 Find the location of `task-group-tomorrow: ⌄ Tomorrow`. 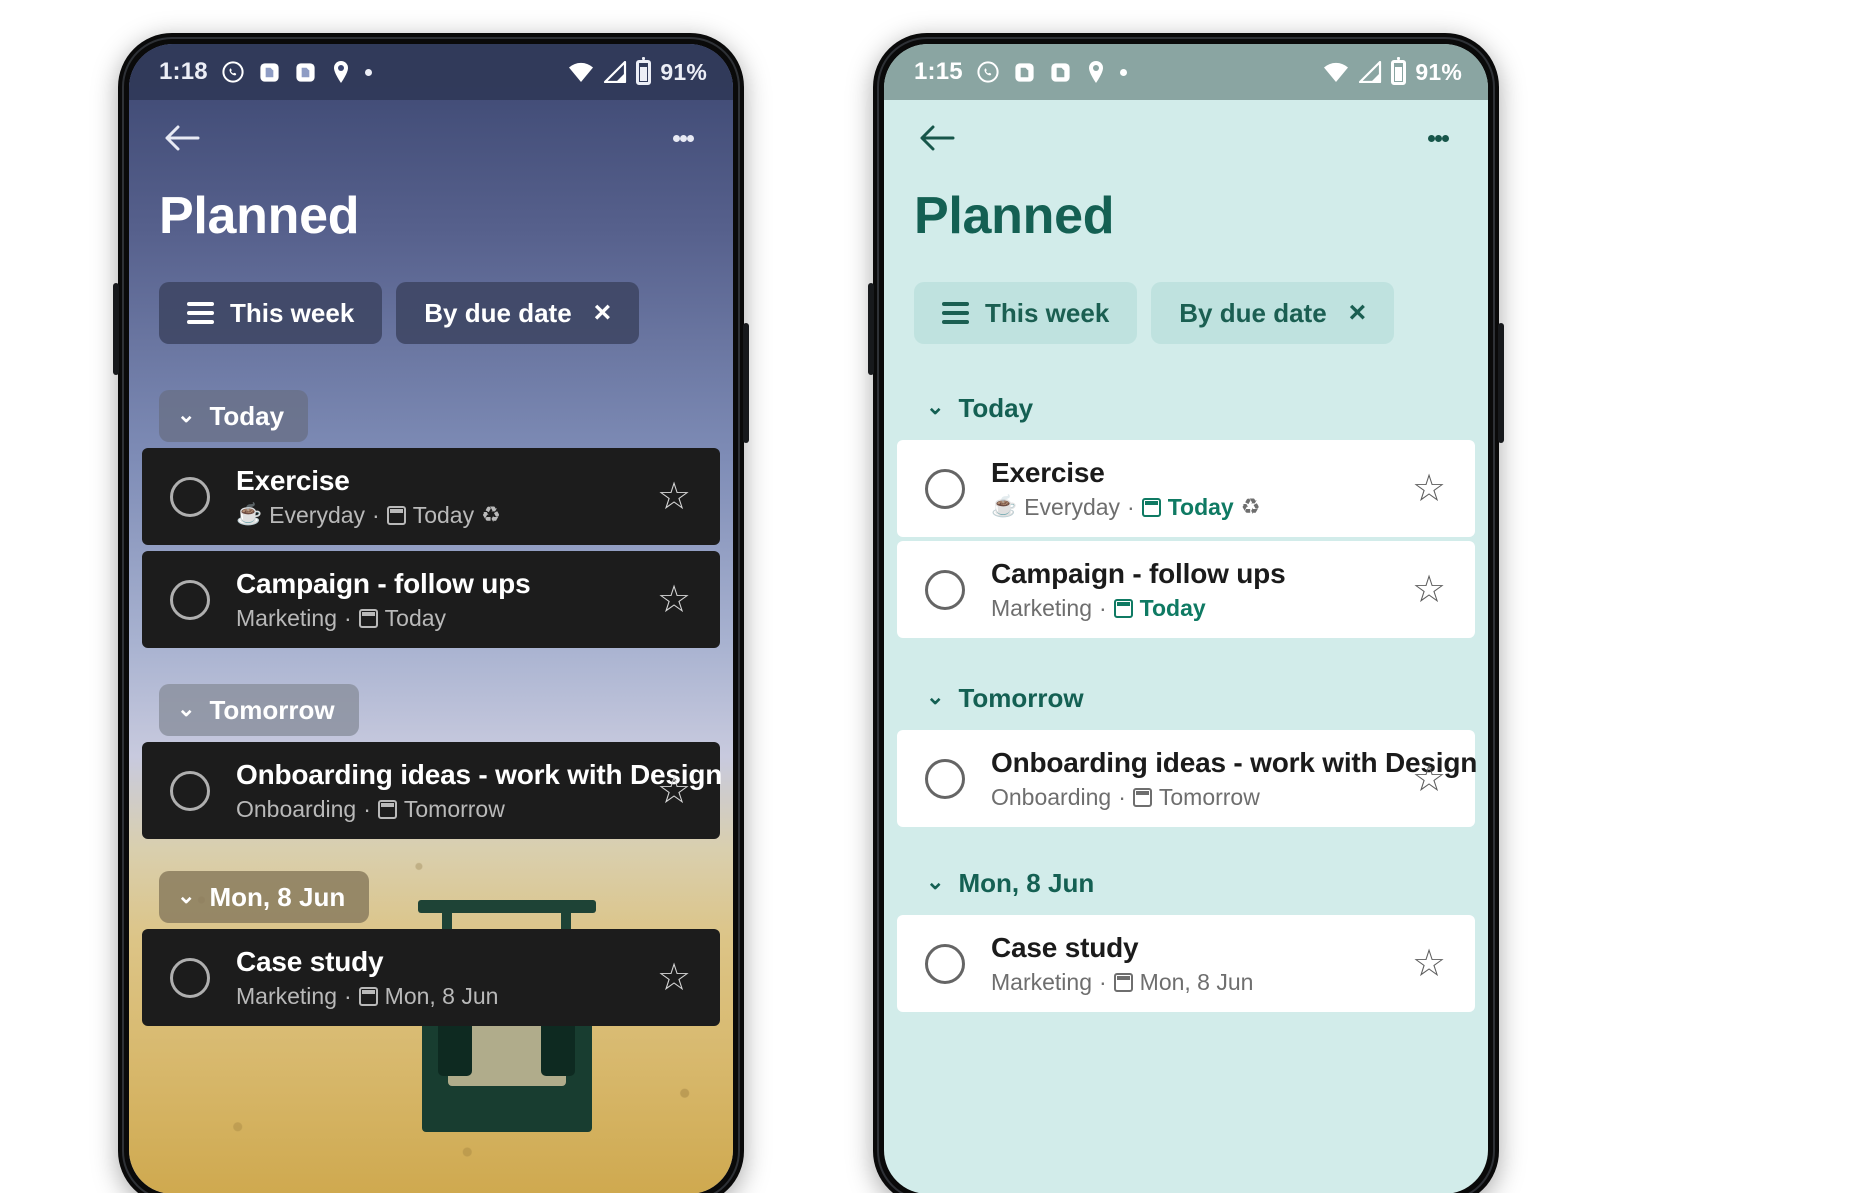

task-group-tomorrow: ⌄ Tomorrow is located at coordinates (1186, 686).